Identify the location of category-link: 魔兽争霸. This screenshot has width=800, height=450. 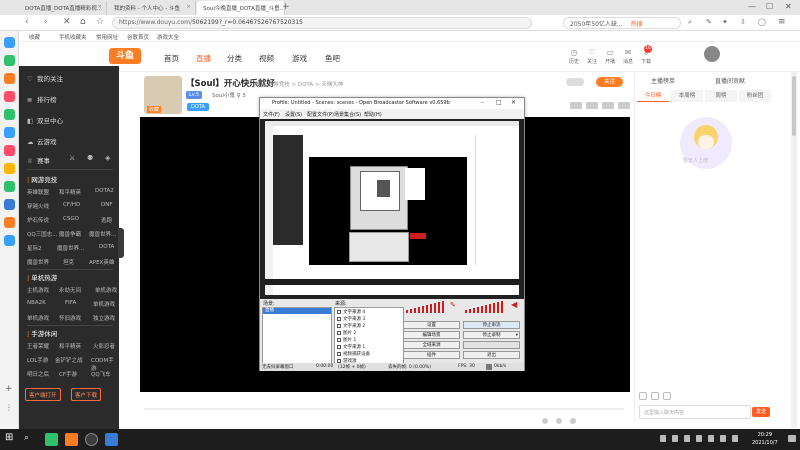
(70, 234).